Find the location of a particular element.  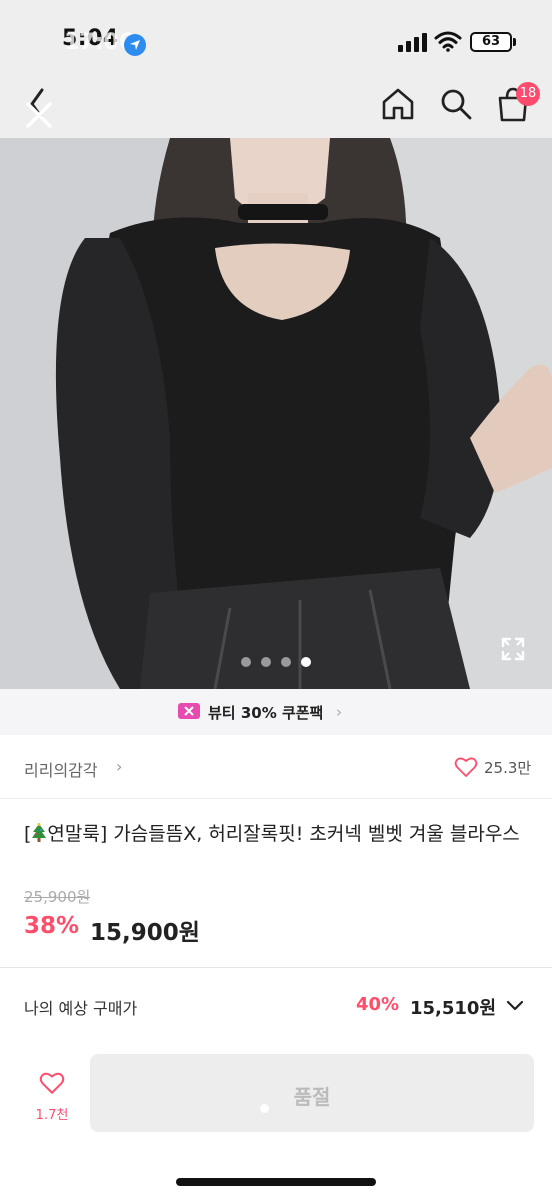

soldout-label: 품절 is located at coordinates (312, 1097).